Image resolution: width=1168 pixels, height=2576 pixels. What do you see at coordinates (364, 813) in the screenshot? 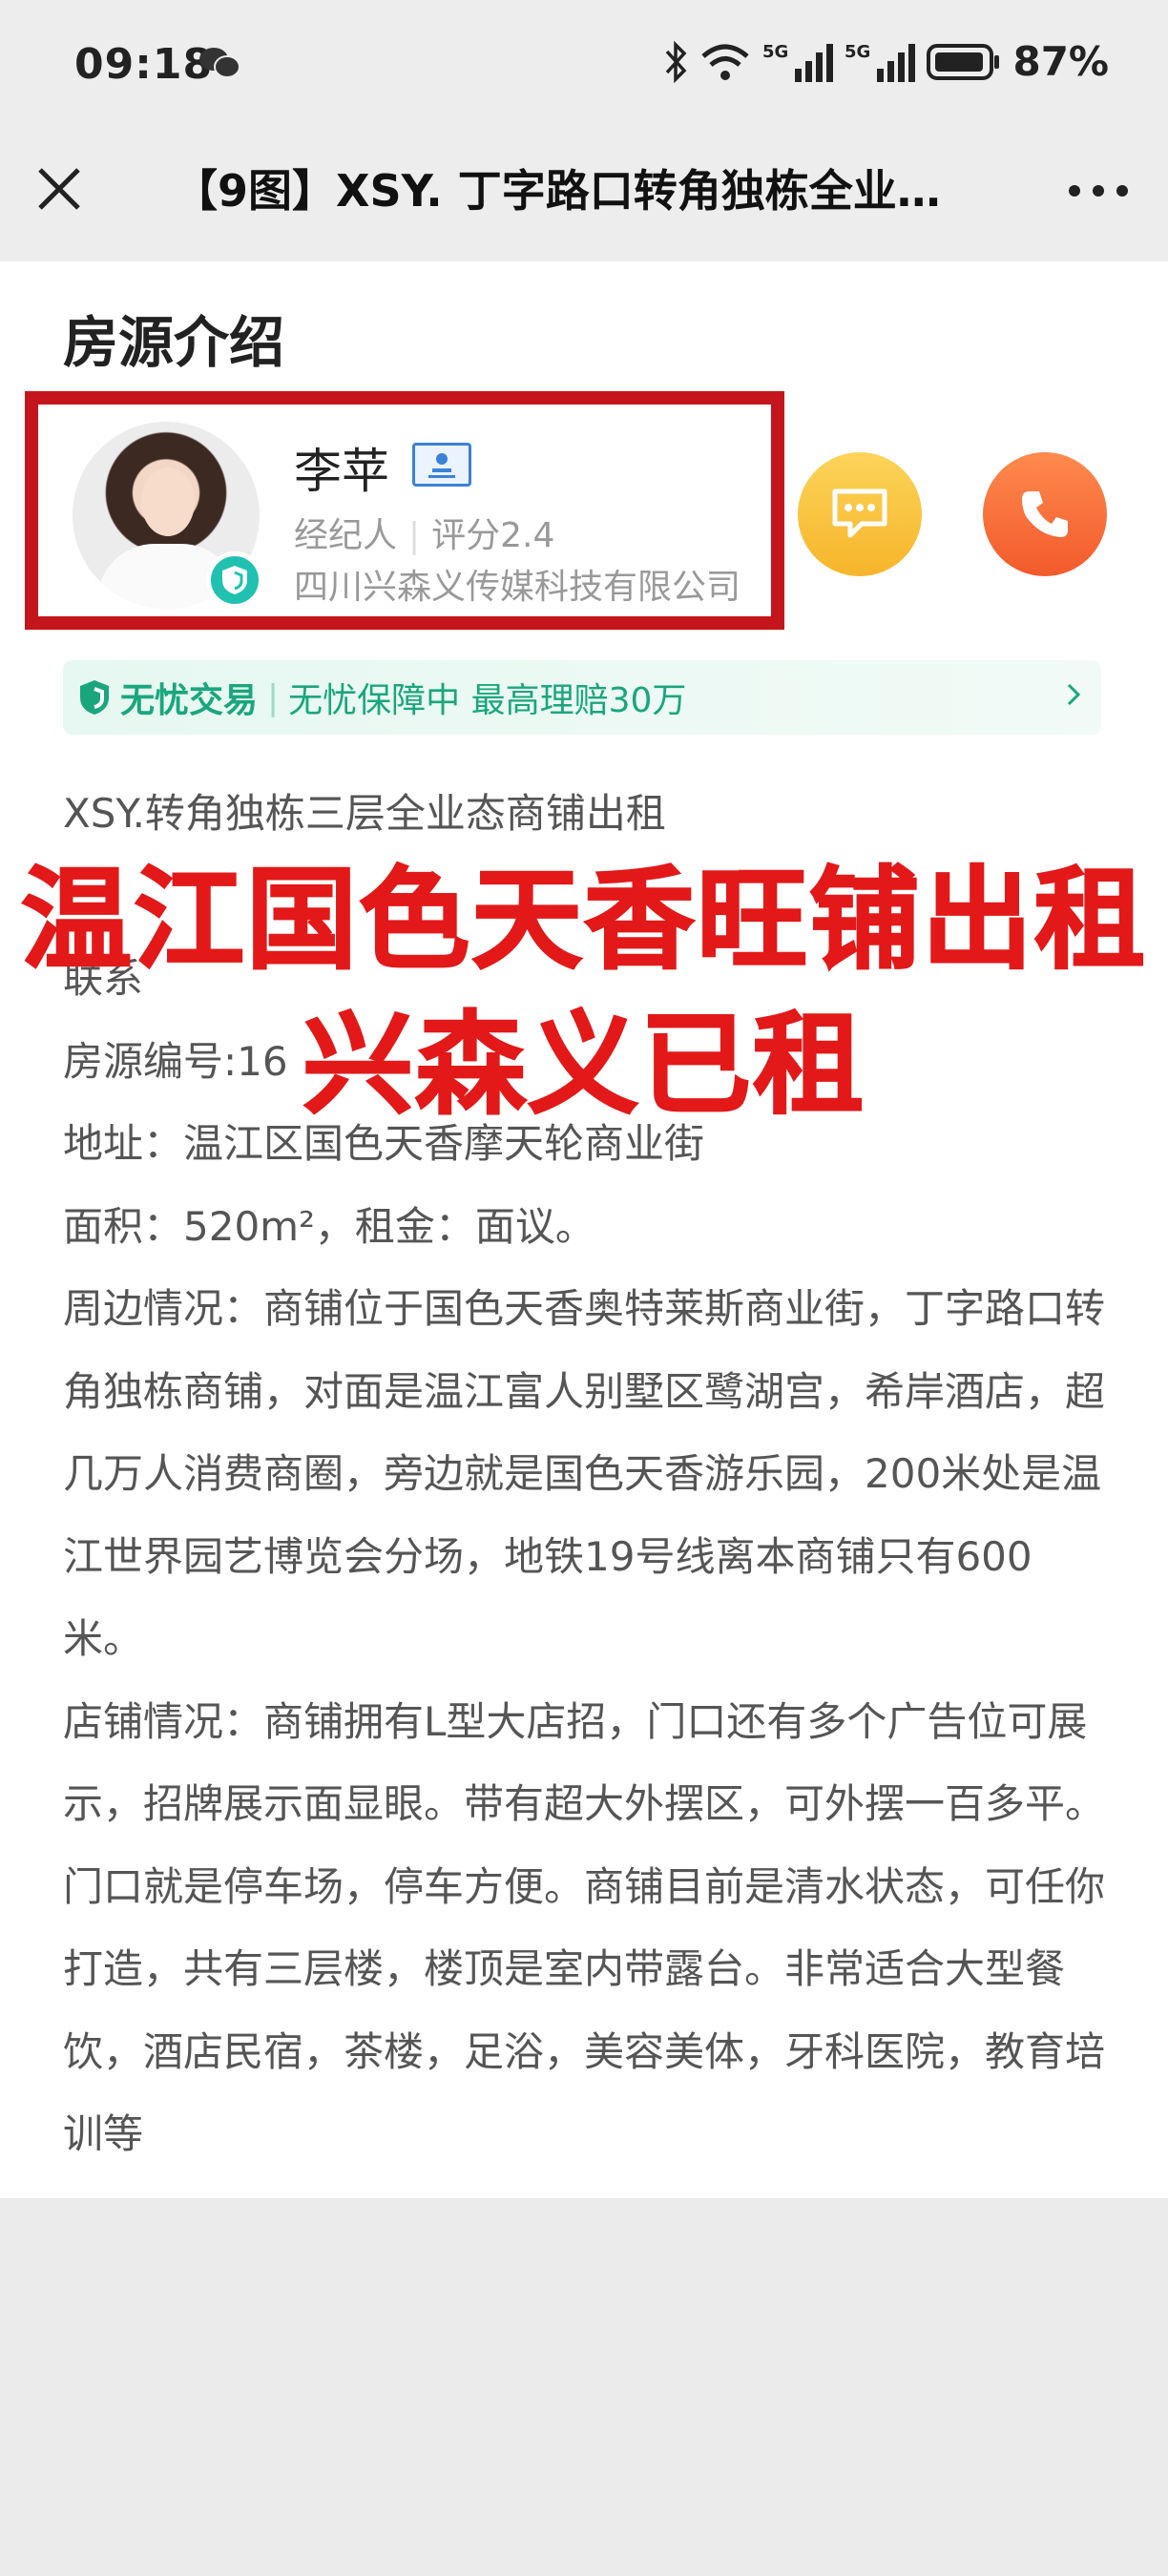
I see `desc-line: XSY.转角独栋三层全业态商铺出租` at bounding box center [364, 813].